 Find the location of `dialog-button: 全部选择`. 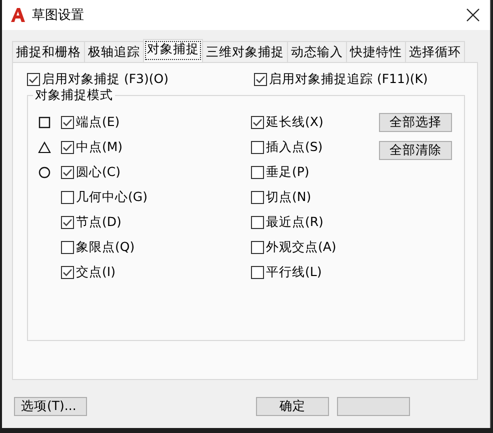

dialog-button: 全部选择 is located at coordinates (415, 122).